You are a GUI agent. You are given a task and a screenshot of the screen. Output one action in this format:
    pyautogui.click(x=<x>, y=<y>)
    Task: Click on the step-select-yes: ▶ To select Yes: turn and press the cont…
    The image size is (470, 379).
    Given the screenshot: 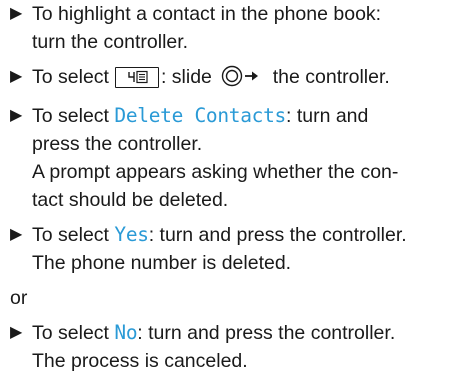 What is the action you would take?
    pyautogui.click(x=237, y=249)
    